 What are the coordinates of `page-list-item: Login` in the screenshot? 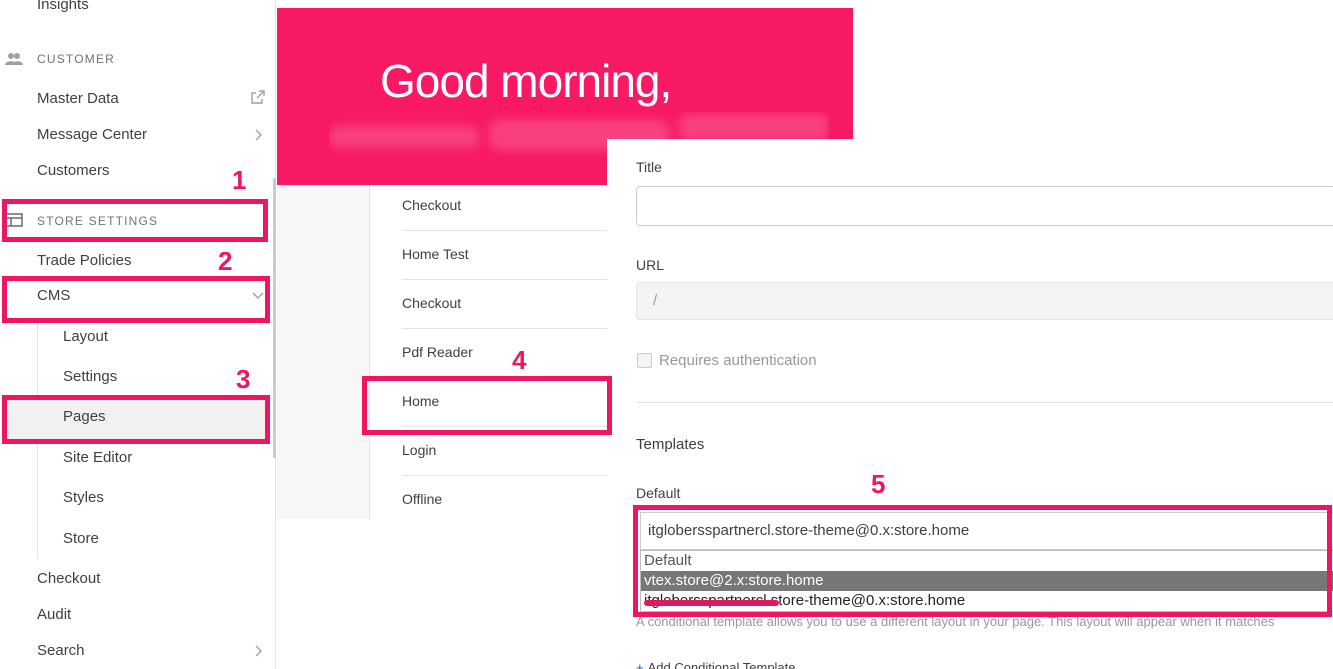 It's located at (504, 450).